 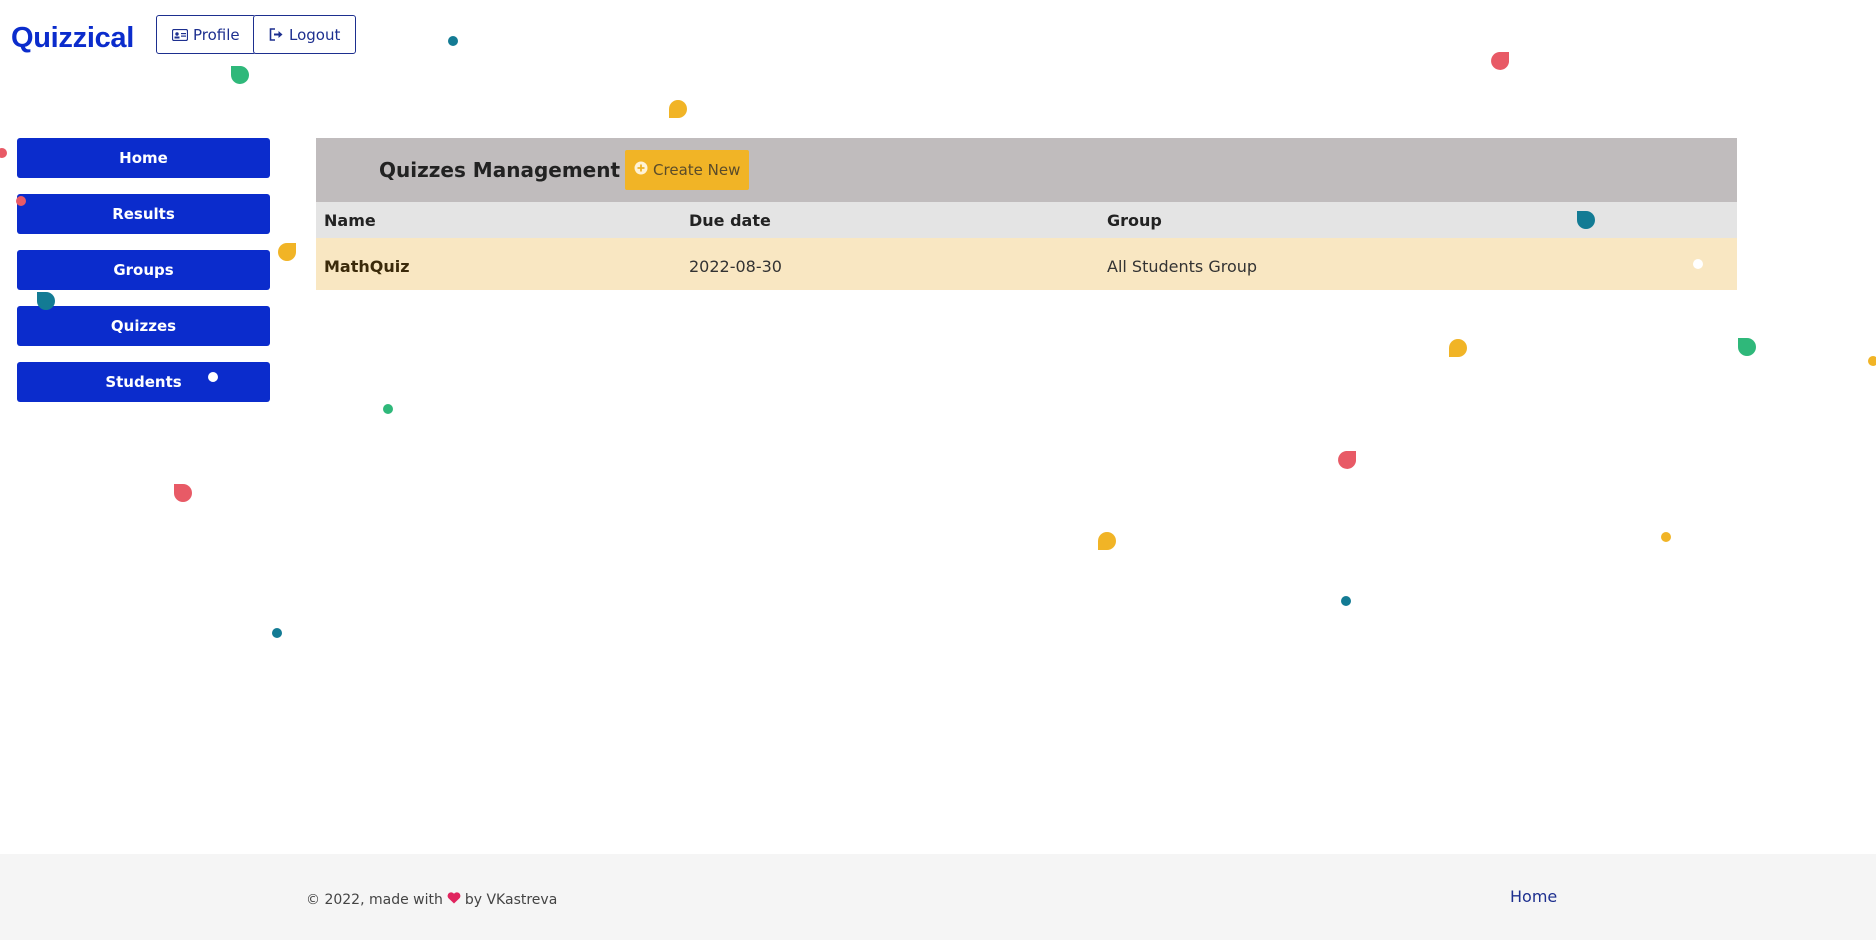 I want to click on sidebar-item-students: Students, so click(x=143, y=382).